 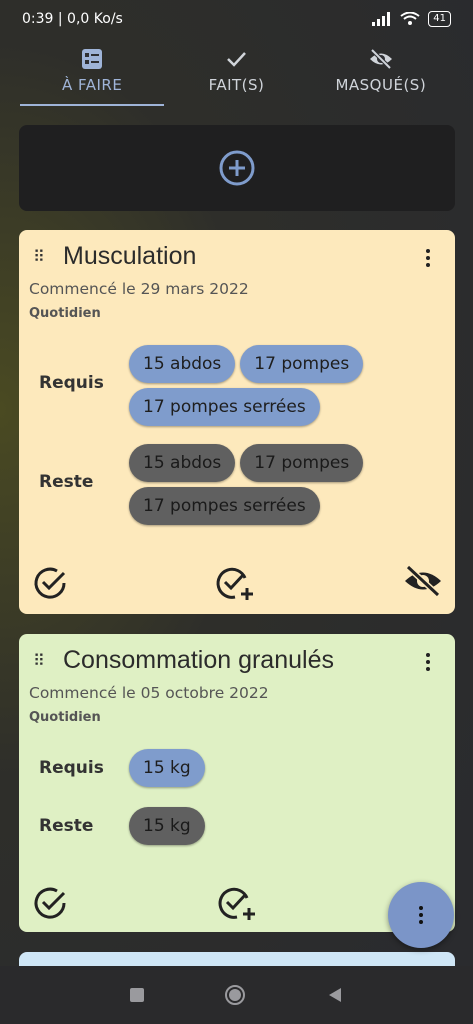 What do you see at coordinates (236, 85) in the screenshot?
I see `tab-done-label: FAIT(S)` at bounding box center [236, 85].